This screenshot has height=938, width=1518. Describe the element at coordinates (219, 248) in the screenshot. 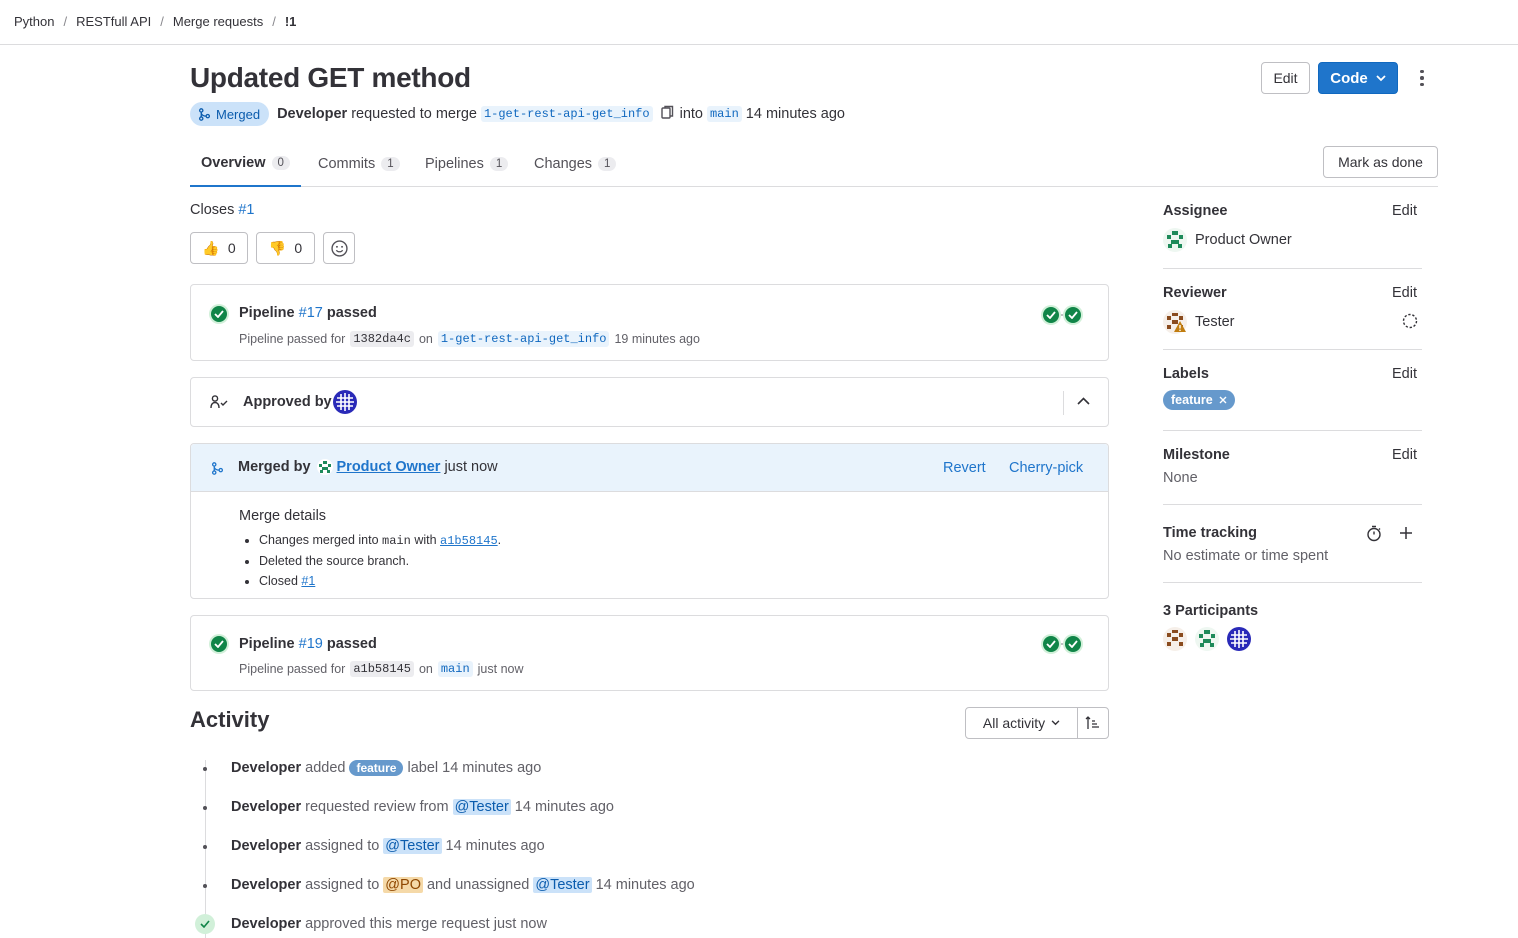

I see `thumbs-up-button: 👍 0` at that location.